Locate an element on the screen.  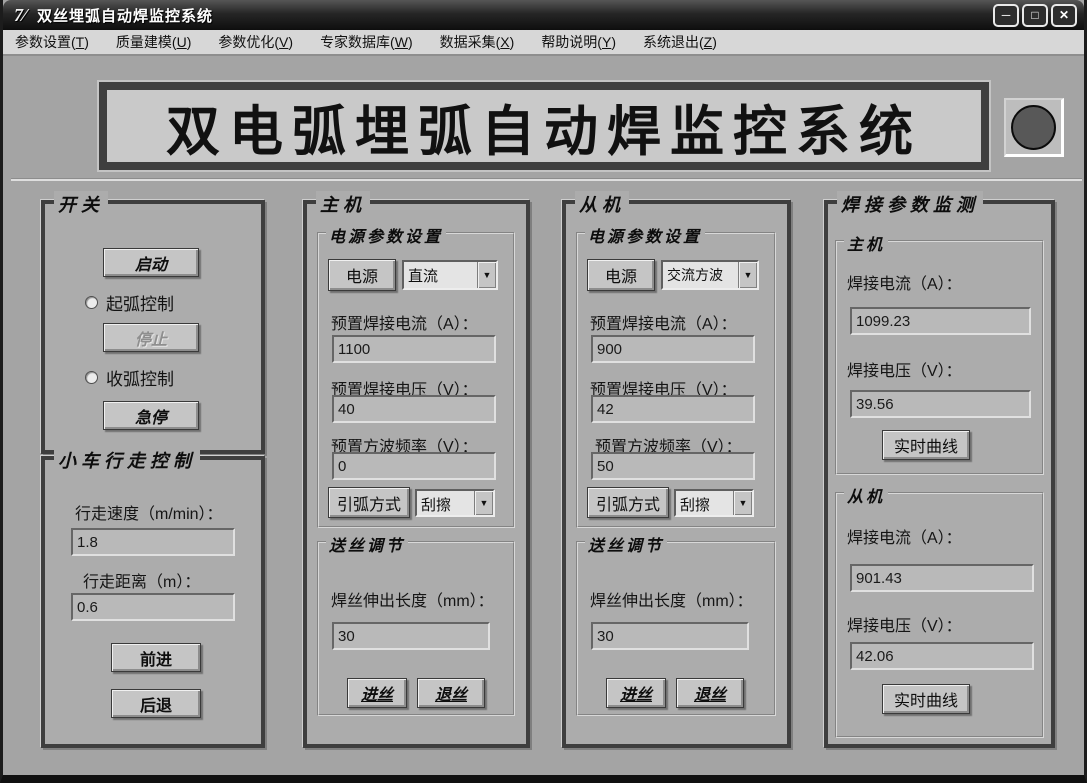
menu-item-quality-modeling: 质量建模(U) is located at coordinates (153, 42).